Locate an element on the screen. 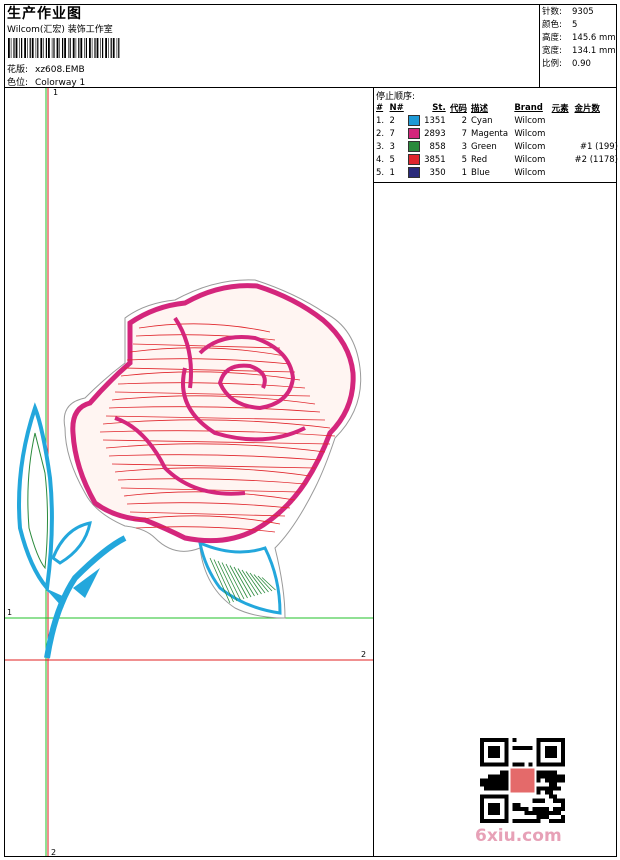 This screenshot has height=860, width=620. table-row: 4. 5 3851 5 Red Wilcom #2 (1178) is located at coordinates (497, 159).